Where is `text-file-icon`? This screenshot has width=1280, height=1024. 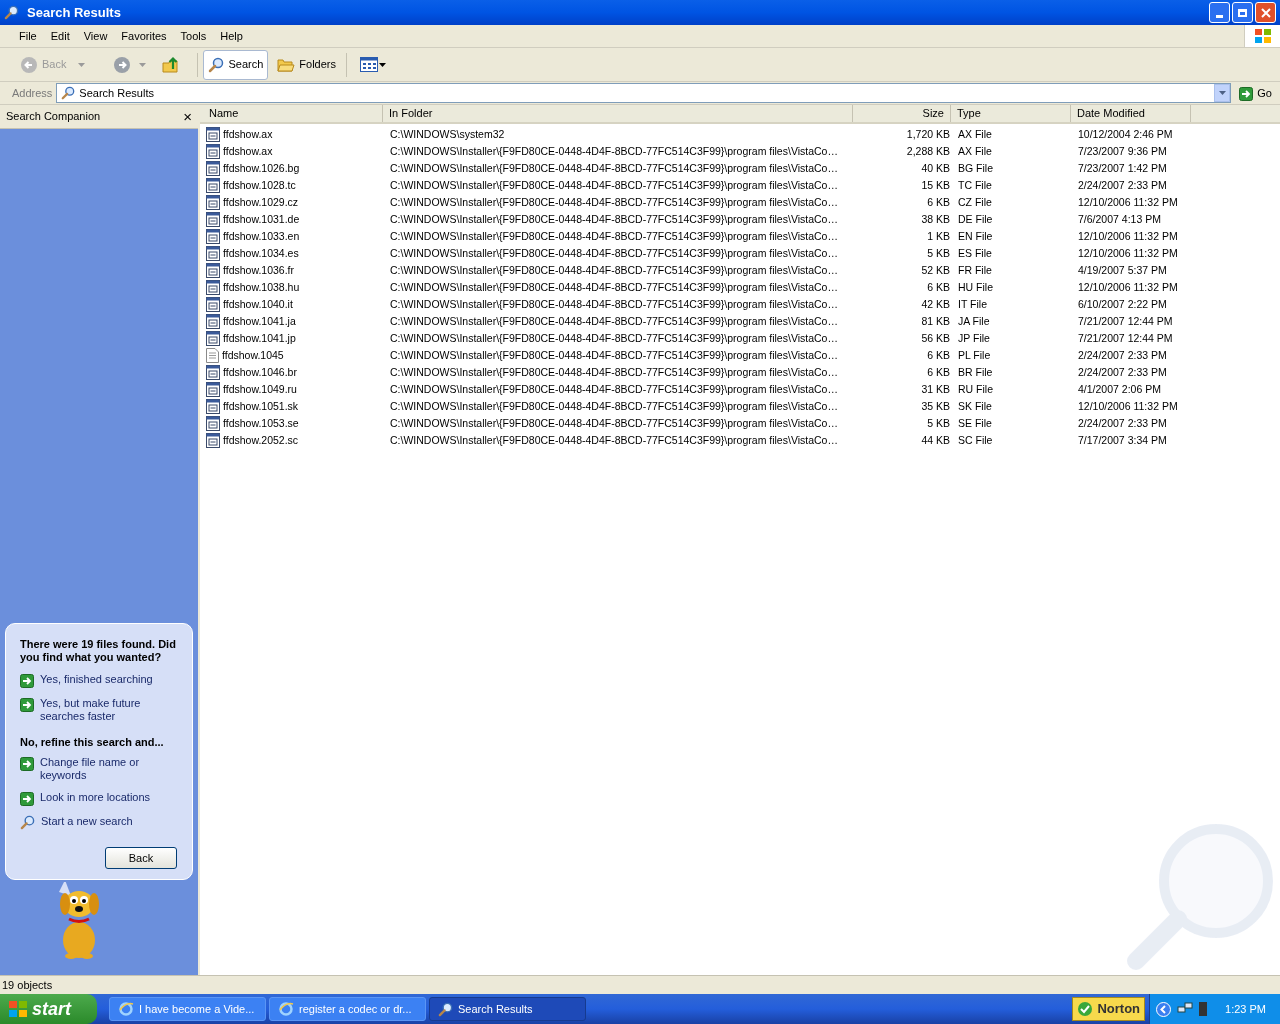
text-file-icon is located at coordinates (212, 355).